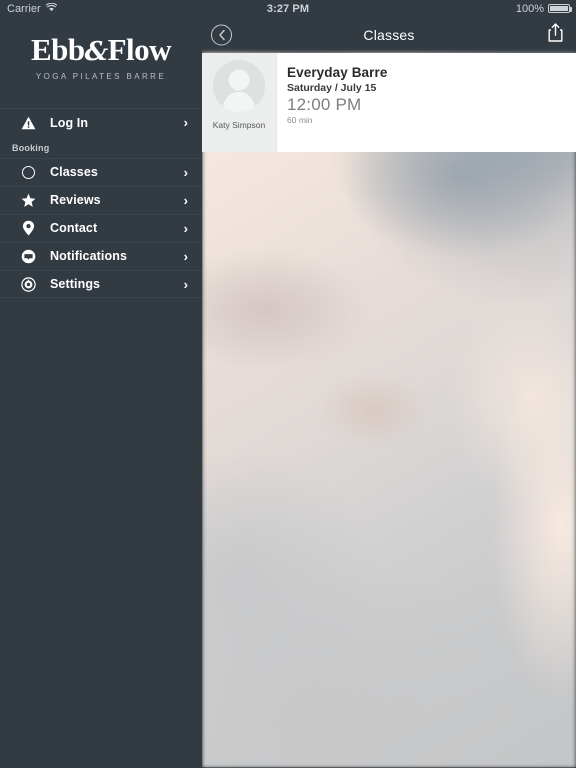  What do you see at coordinates (74, 228) in the screenshot?
I see `sidebar-item-label: Contact` at bounding box center [74, 228].